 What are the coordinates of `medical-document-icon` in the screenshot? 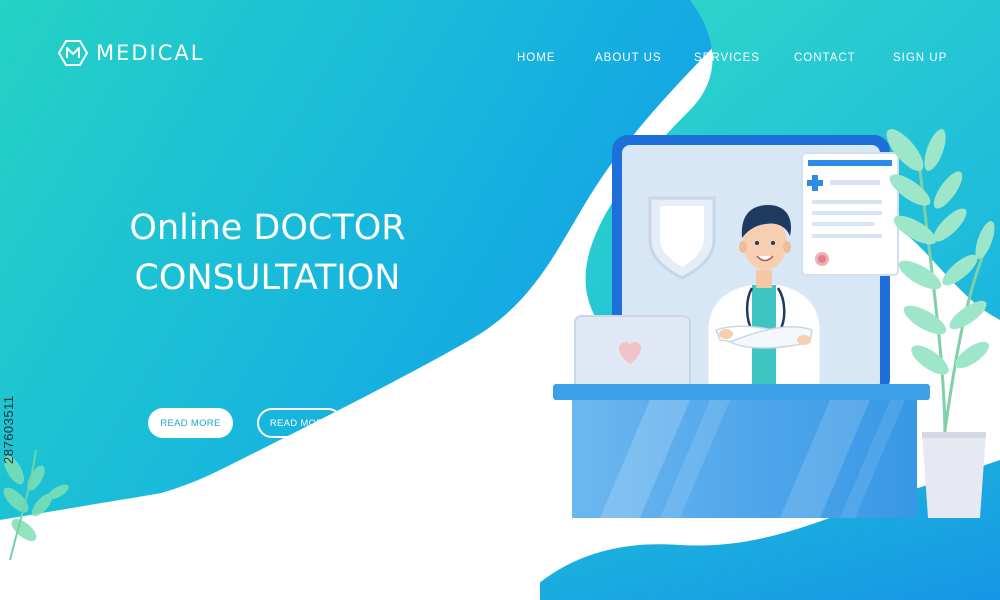 It's located at (850, 214).